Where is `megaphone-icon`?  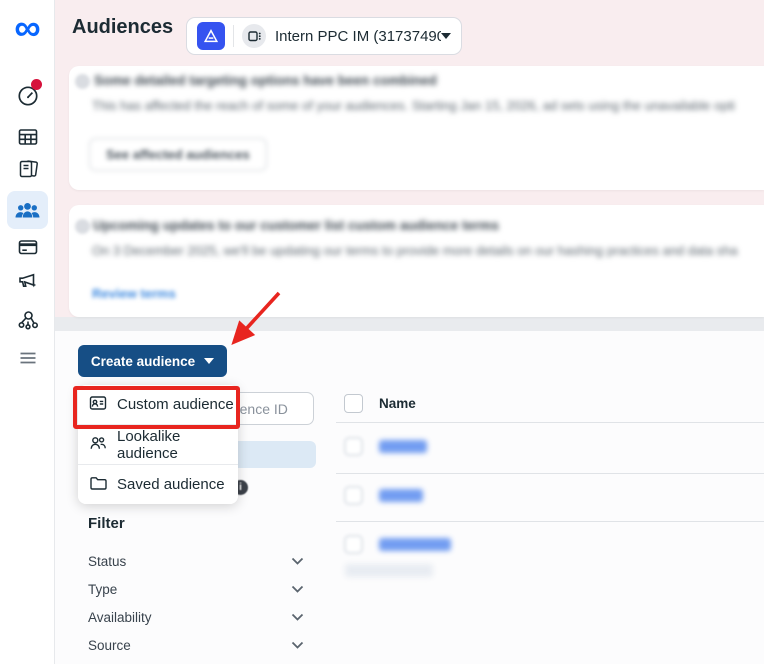
megaphone-icon is located at coordinates (28, 280).